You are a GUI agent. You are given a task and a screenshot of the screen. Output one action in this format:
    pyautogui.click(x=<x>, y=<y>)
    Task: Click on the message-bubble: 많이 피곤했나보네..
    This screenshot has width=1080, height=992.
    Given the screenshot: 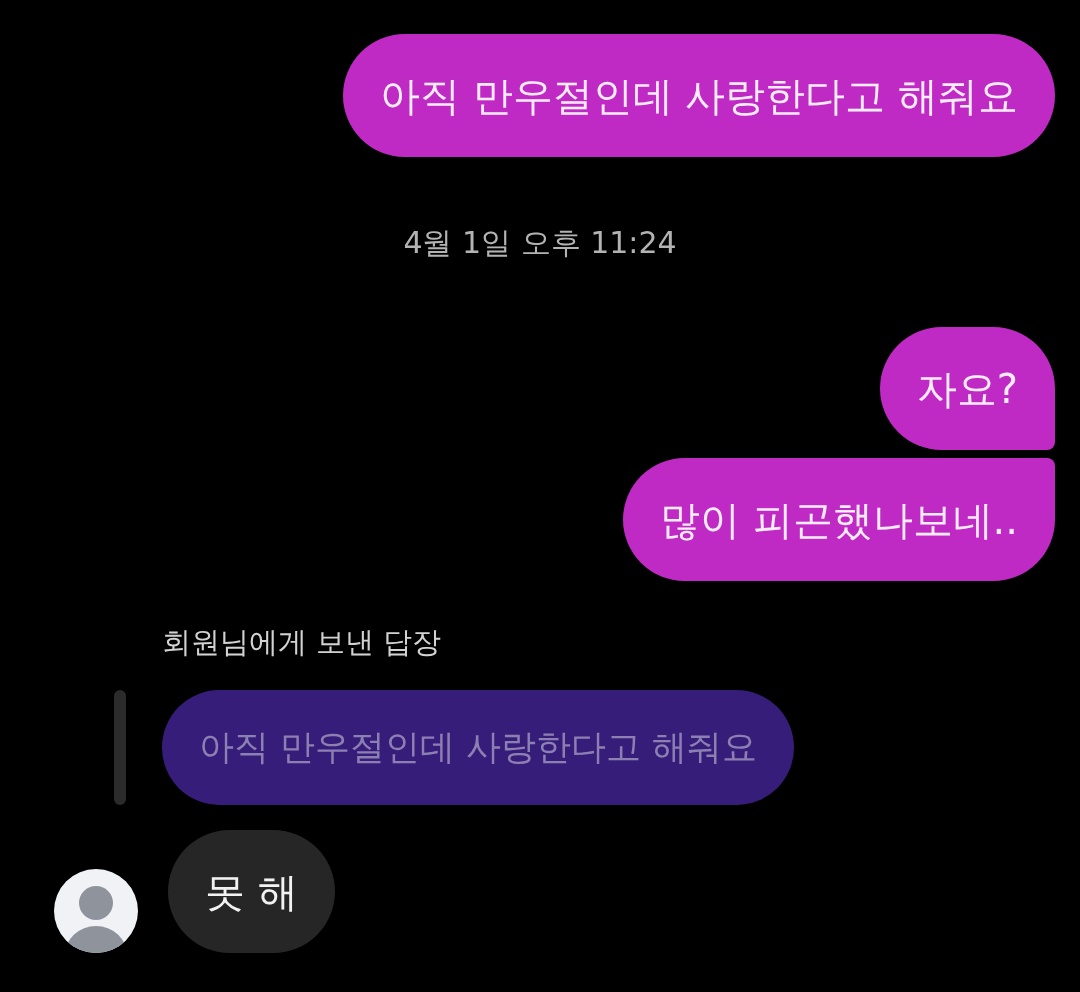 What is the action you would take?
    pyautogui.click(x=838, y=519)
    